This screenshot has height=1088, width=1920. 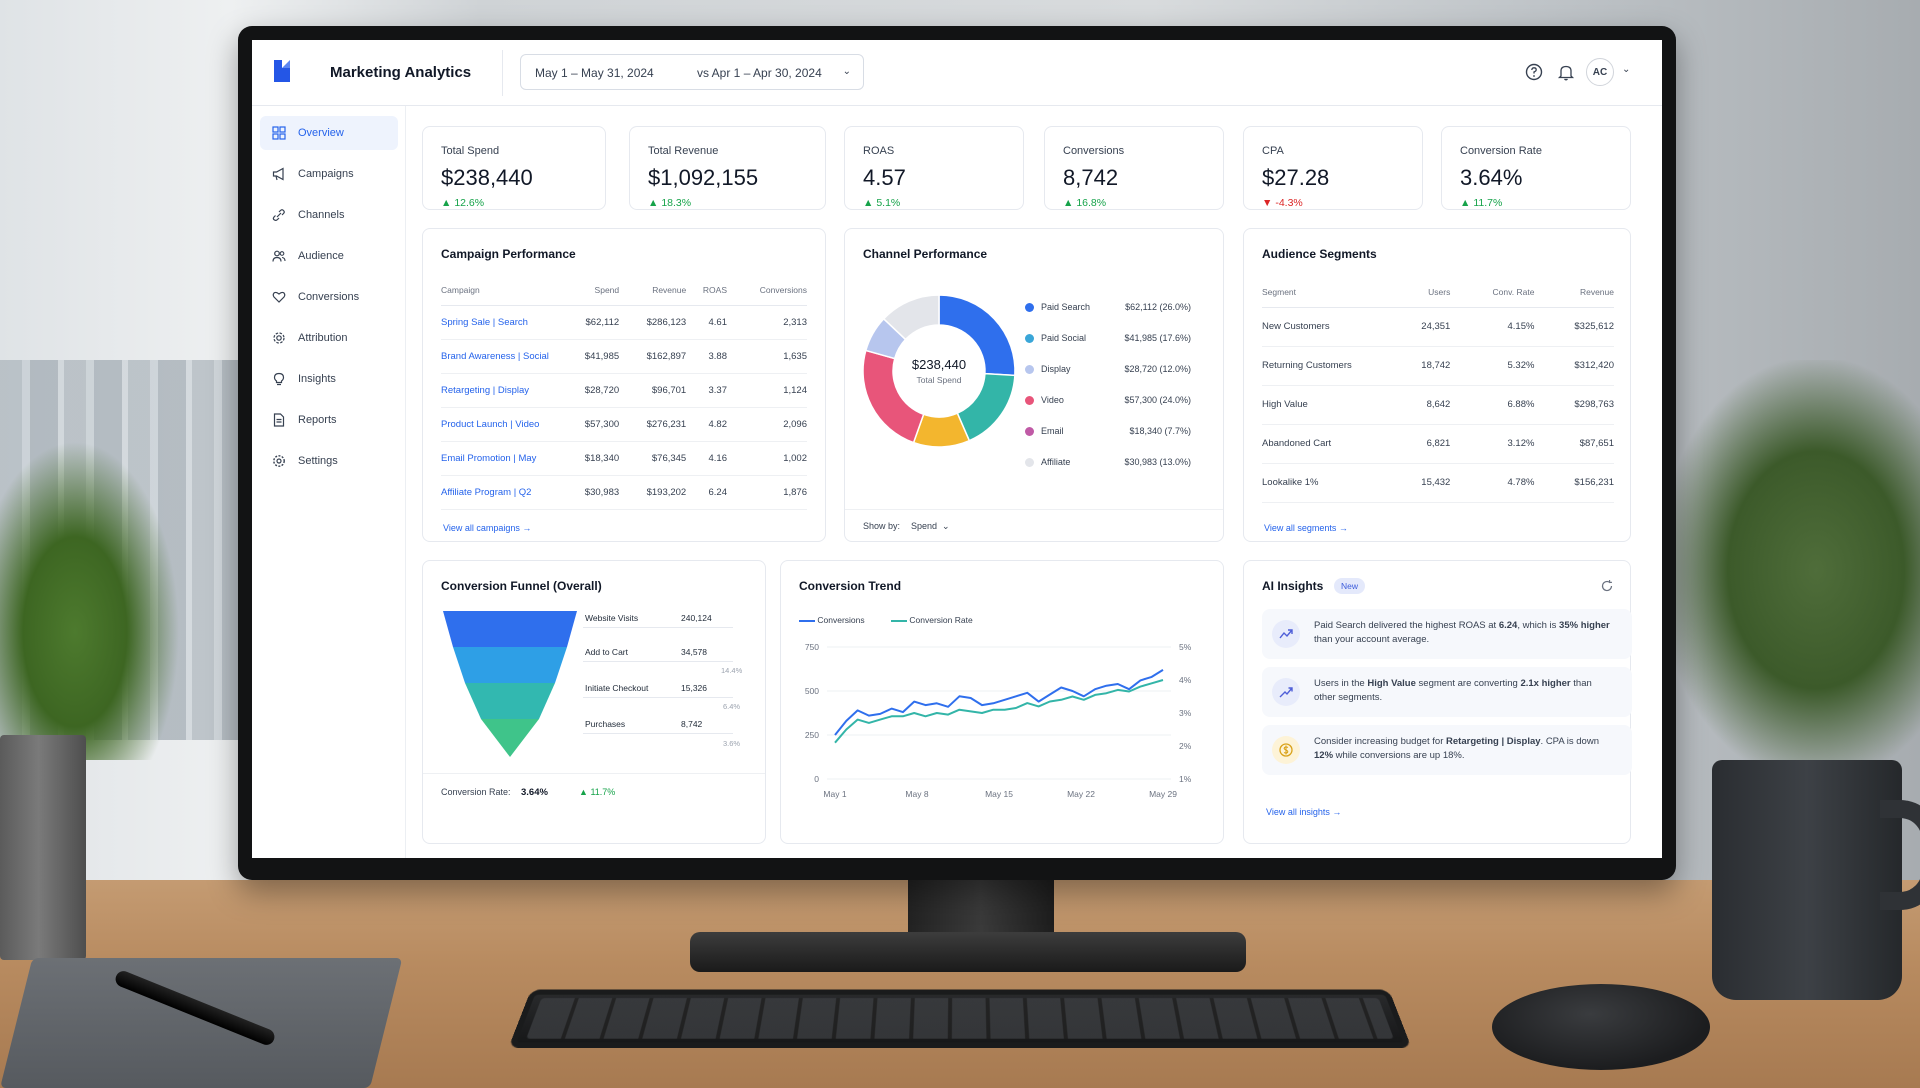 What do you see at coordinates (934, 168) in the screenshot?
I see `kpi-card-roas: ROAS 4.57 ▲ 5.1%` at bounding box center [934, 168].